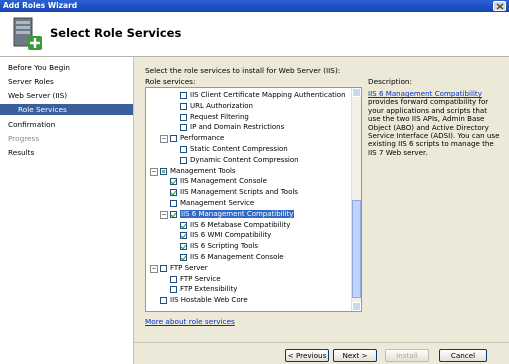 The width and height of the screenshot is (509, 364). I want to click on scroll-down-button, so click(356, 306).